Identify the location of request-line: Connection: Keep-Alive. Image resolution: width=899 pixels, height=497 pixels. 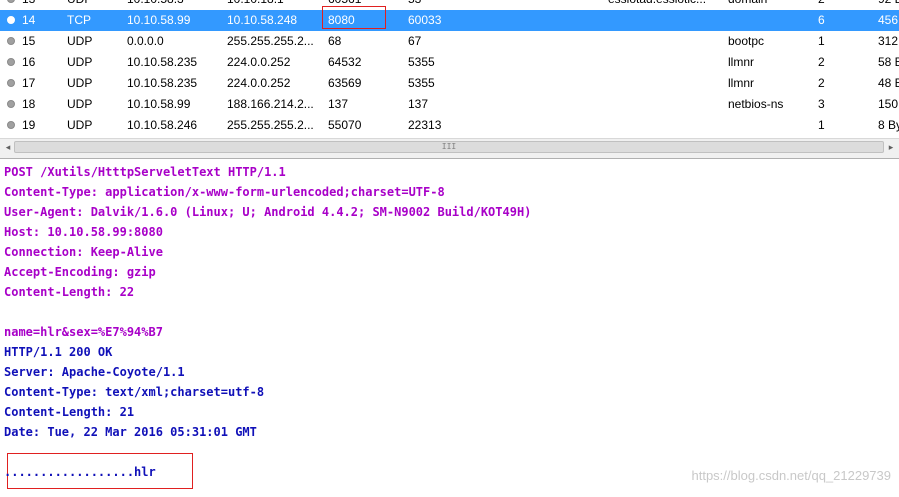
(83, 252).